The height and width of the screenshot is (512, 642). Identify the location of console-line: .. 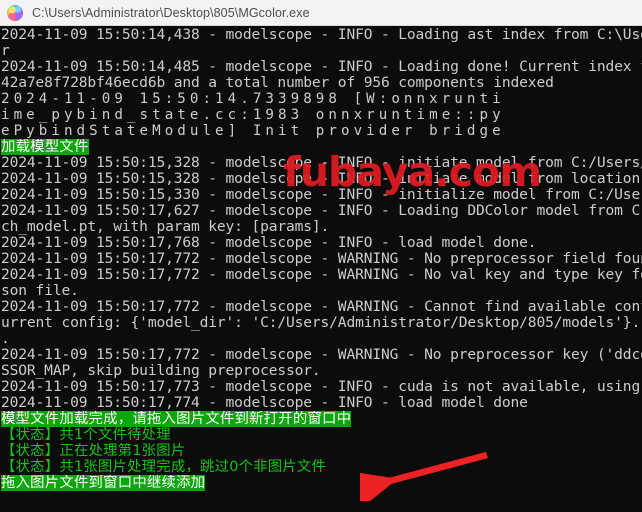
(5, 339).